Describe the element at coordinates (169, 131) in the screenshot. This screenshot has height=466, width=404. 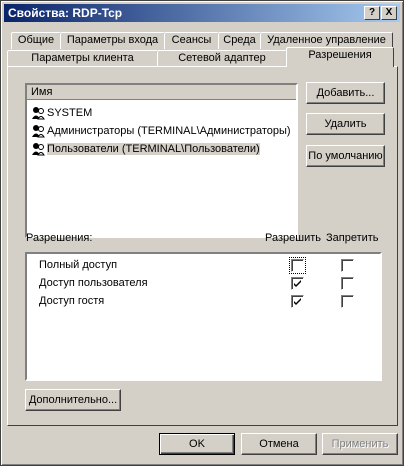
I see `user-item-label: Администраторы (TERMINAL\Администраторы)` at that location.